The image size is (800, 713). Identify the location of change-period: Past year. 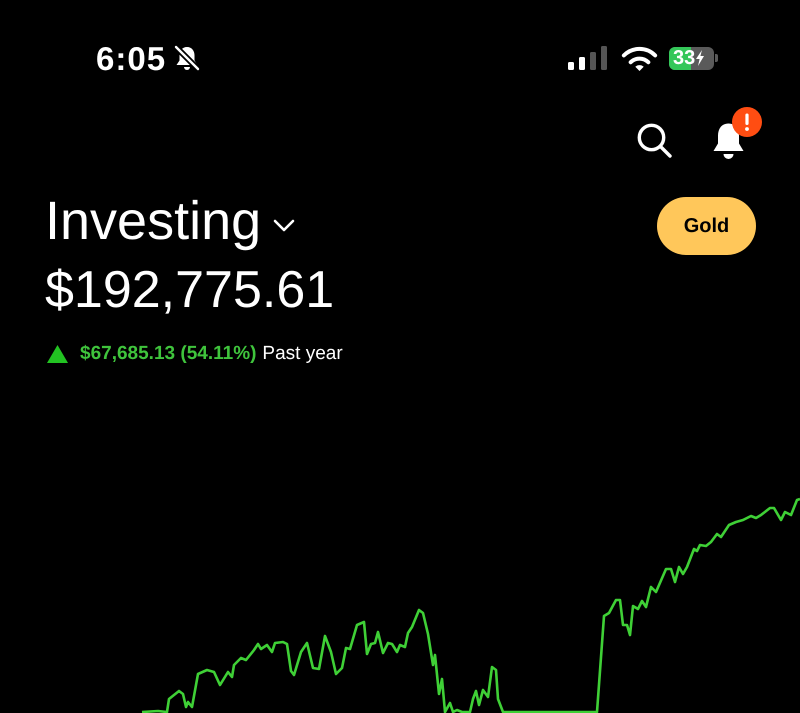
(302, 353).